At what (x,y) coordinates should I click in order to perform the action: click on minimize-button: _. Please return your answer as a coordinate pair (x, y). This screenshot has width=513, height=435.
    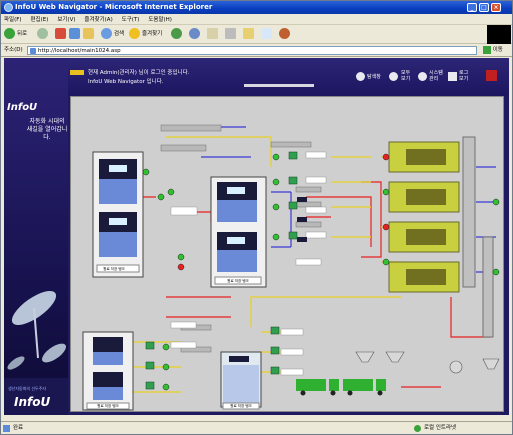
    Looking at the image, I should click on (472, 7).